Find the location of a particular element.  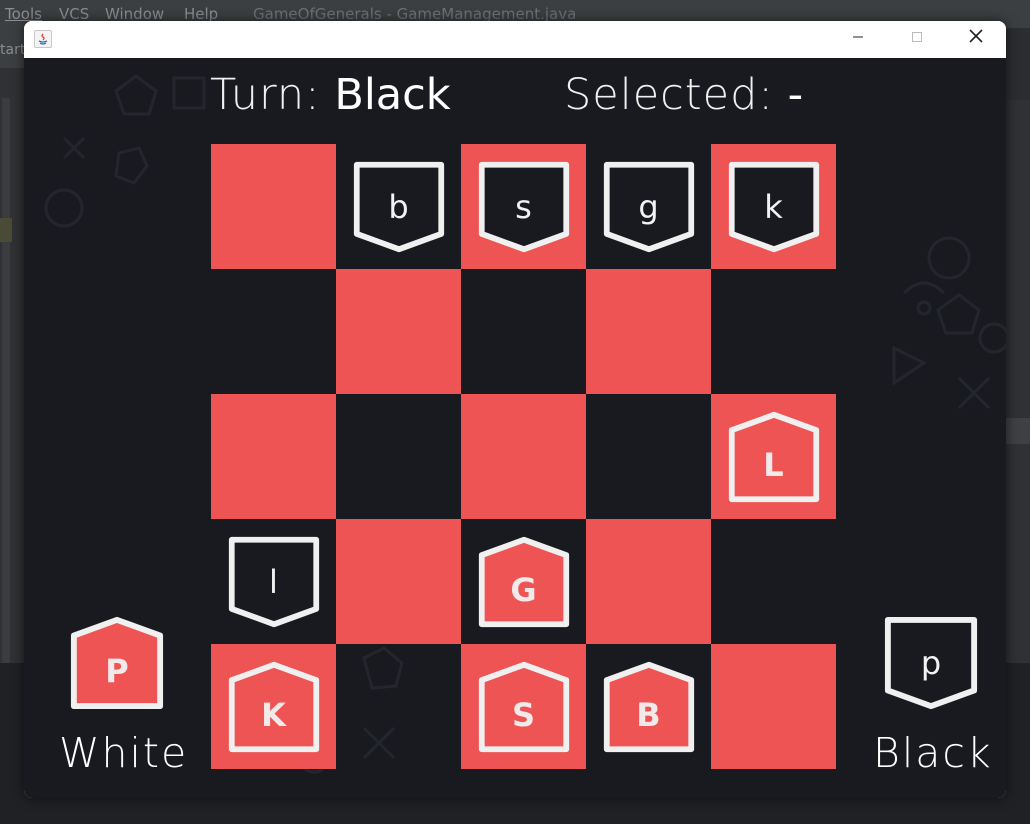

piece-letter: L is located at coordinates (773, 464).